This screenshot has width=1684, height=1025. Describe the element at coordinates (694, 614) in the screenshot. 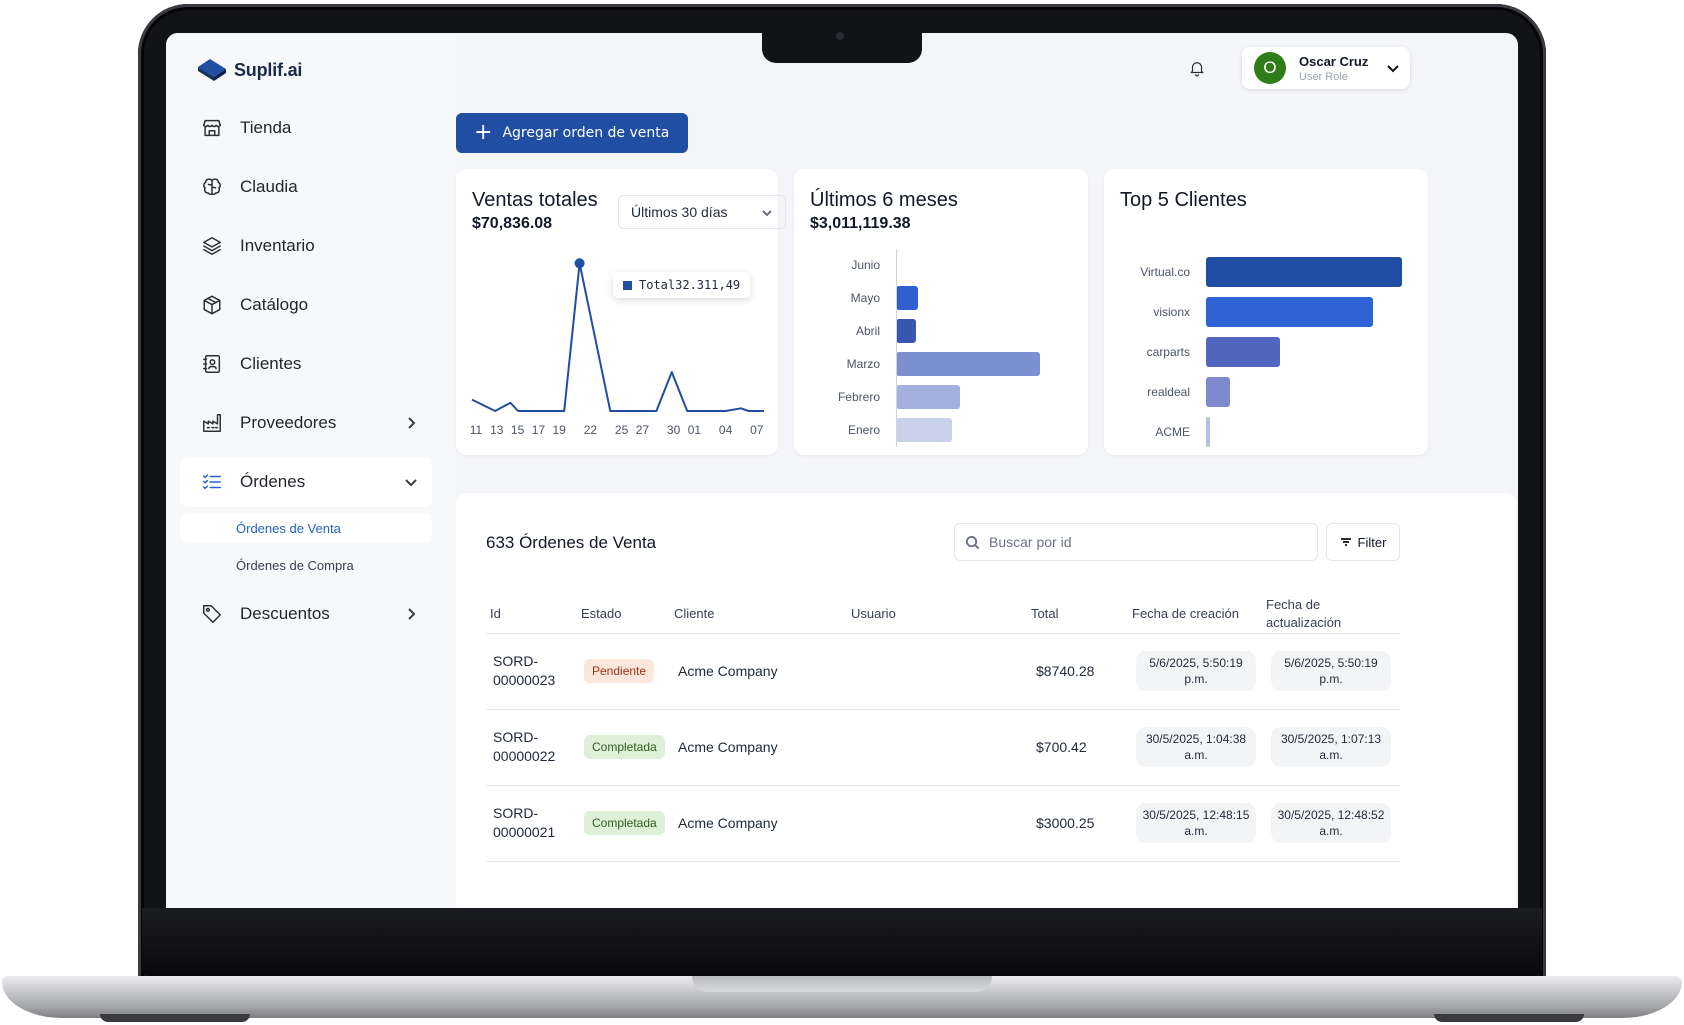

I see `column-header-client: Cliente` at that location.